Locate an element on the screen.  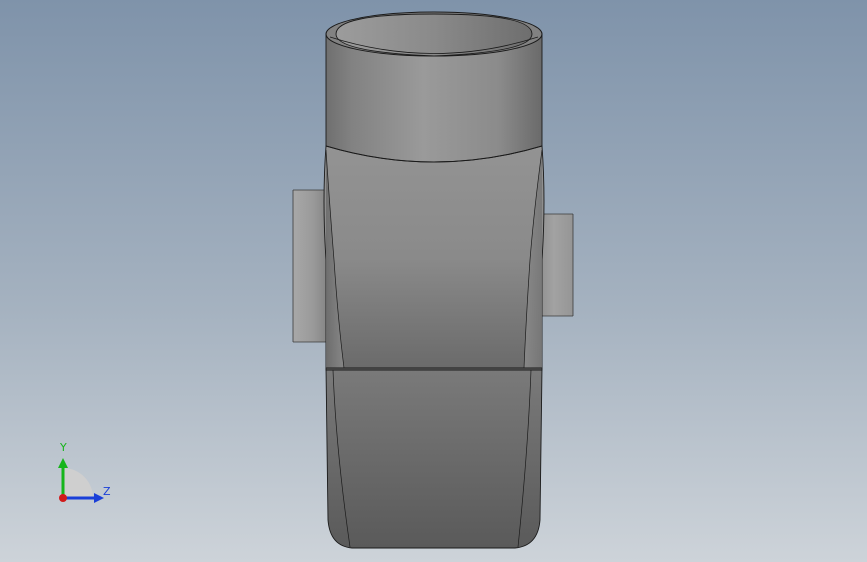
triad-quadrant is located at coordinates (78, 483).